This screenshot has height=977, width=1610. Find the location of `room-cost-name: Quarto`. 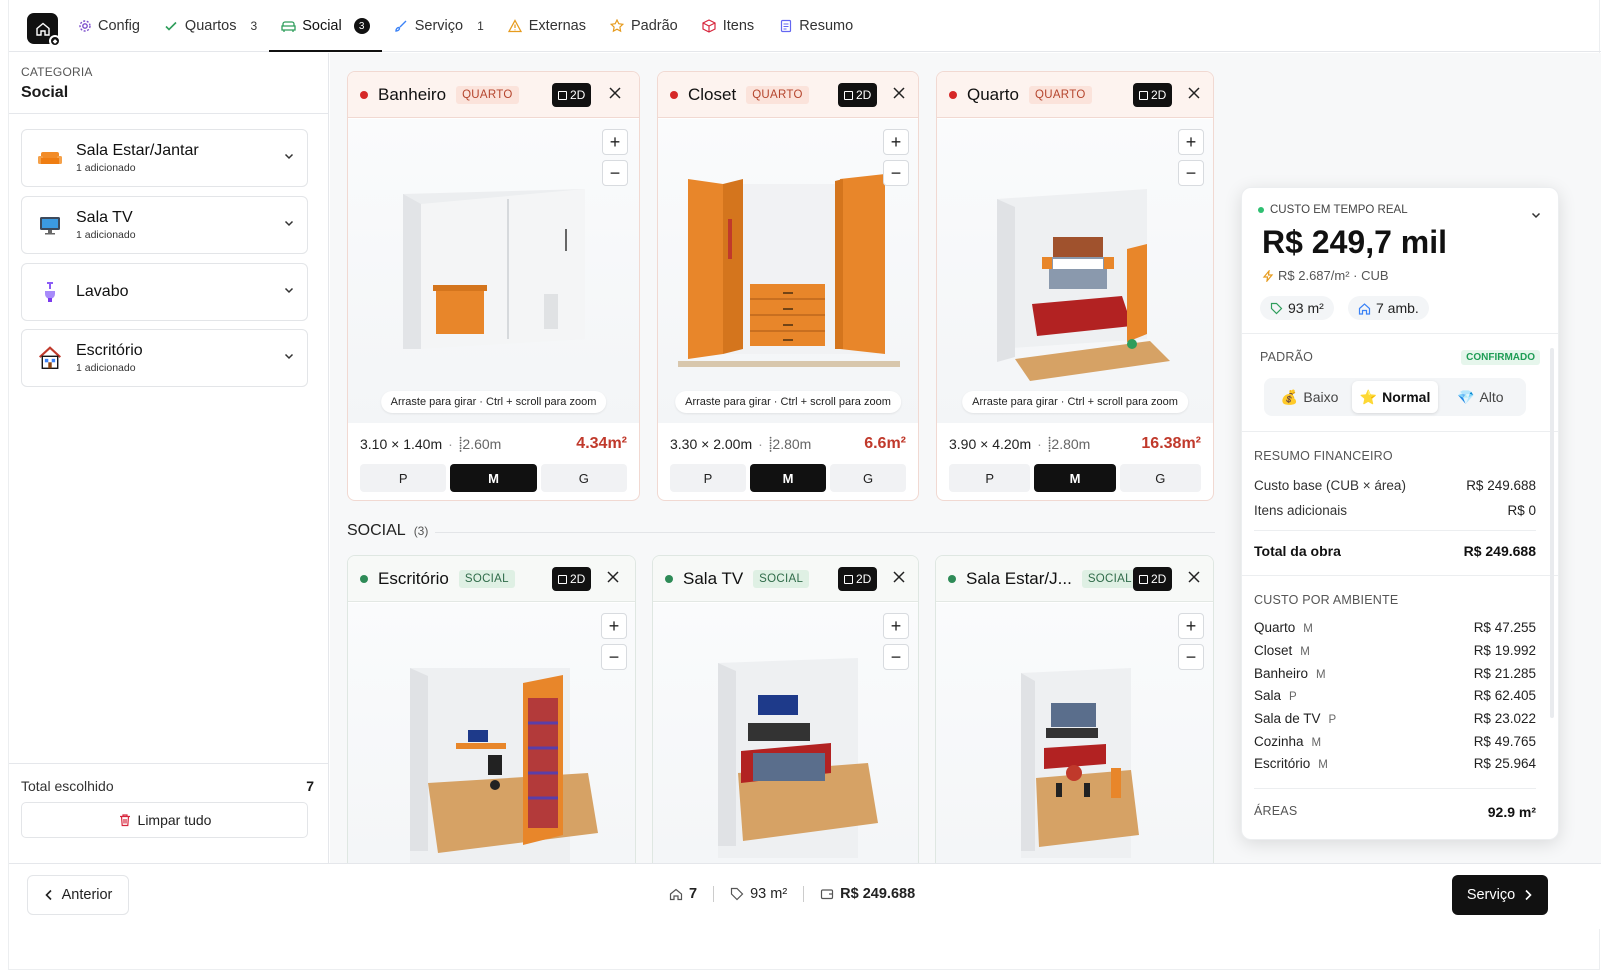

room-cost-name: Quarto is located at coordinates (1275, 627).